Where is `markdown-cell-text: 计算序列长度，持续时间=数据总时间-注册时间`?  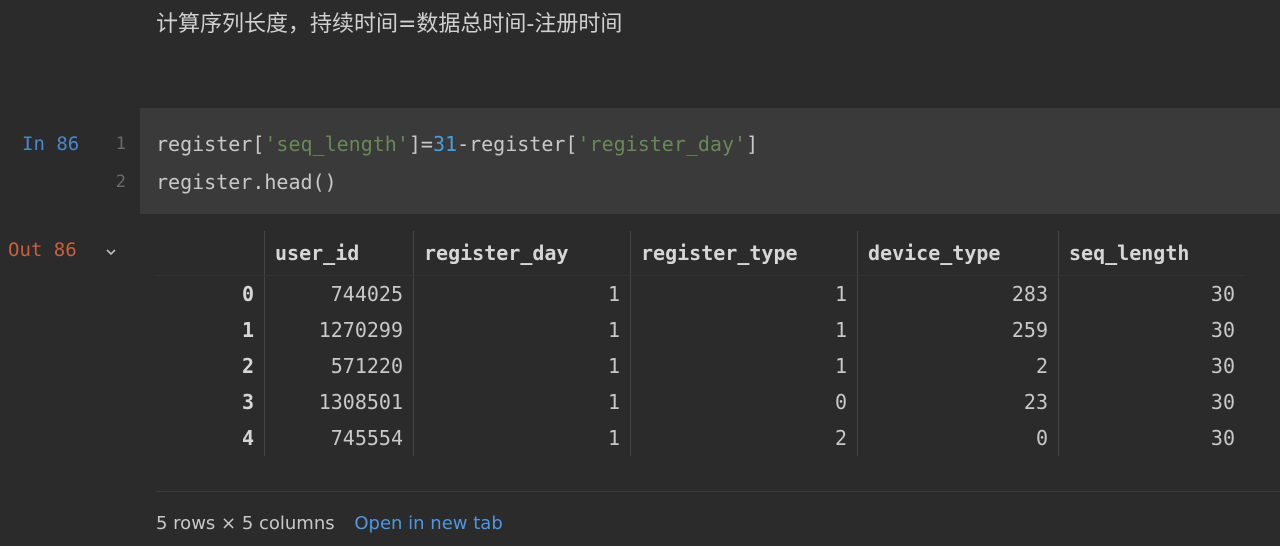 markdown-cell-text: 计算序列长度，持续时间=数据总时间-注册时间 is located at coordinates (389, 24).